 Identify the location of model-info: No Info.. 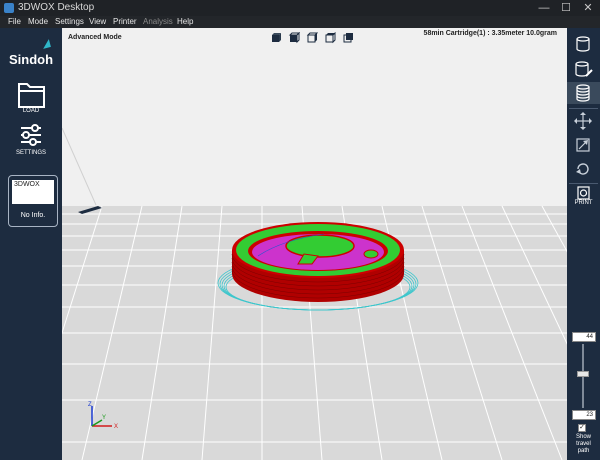
(33, 215).